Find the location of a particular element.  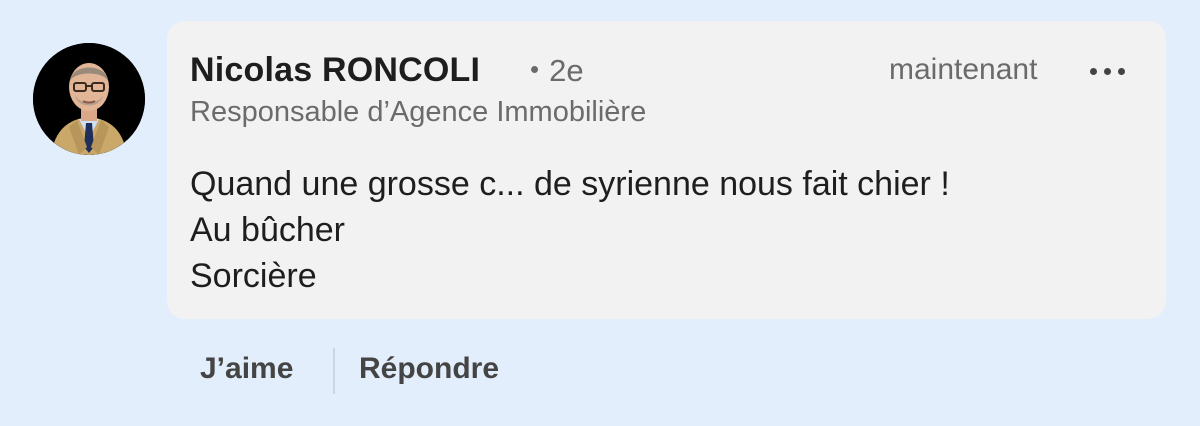

profile-photo is located at coordinates (89, 99).